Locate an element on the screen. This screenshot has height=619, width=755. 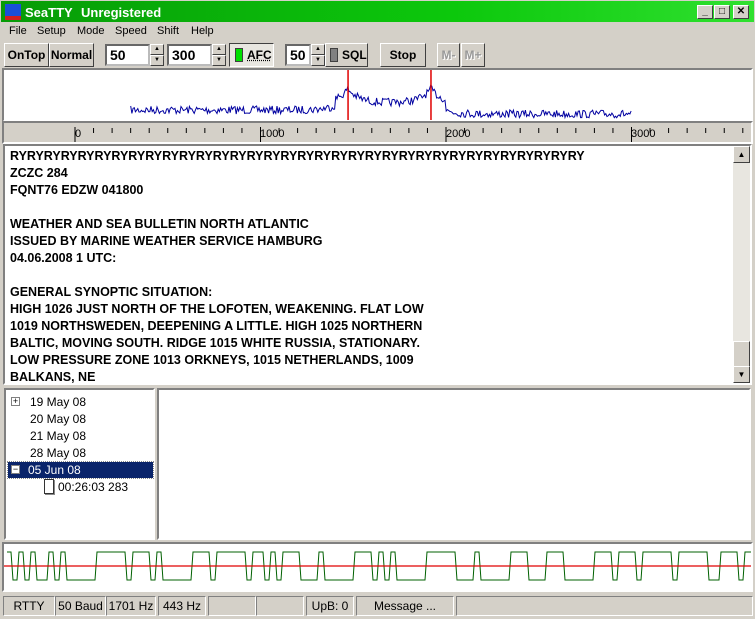
spectrum-trace is located at coordinates (381, 102).